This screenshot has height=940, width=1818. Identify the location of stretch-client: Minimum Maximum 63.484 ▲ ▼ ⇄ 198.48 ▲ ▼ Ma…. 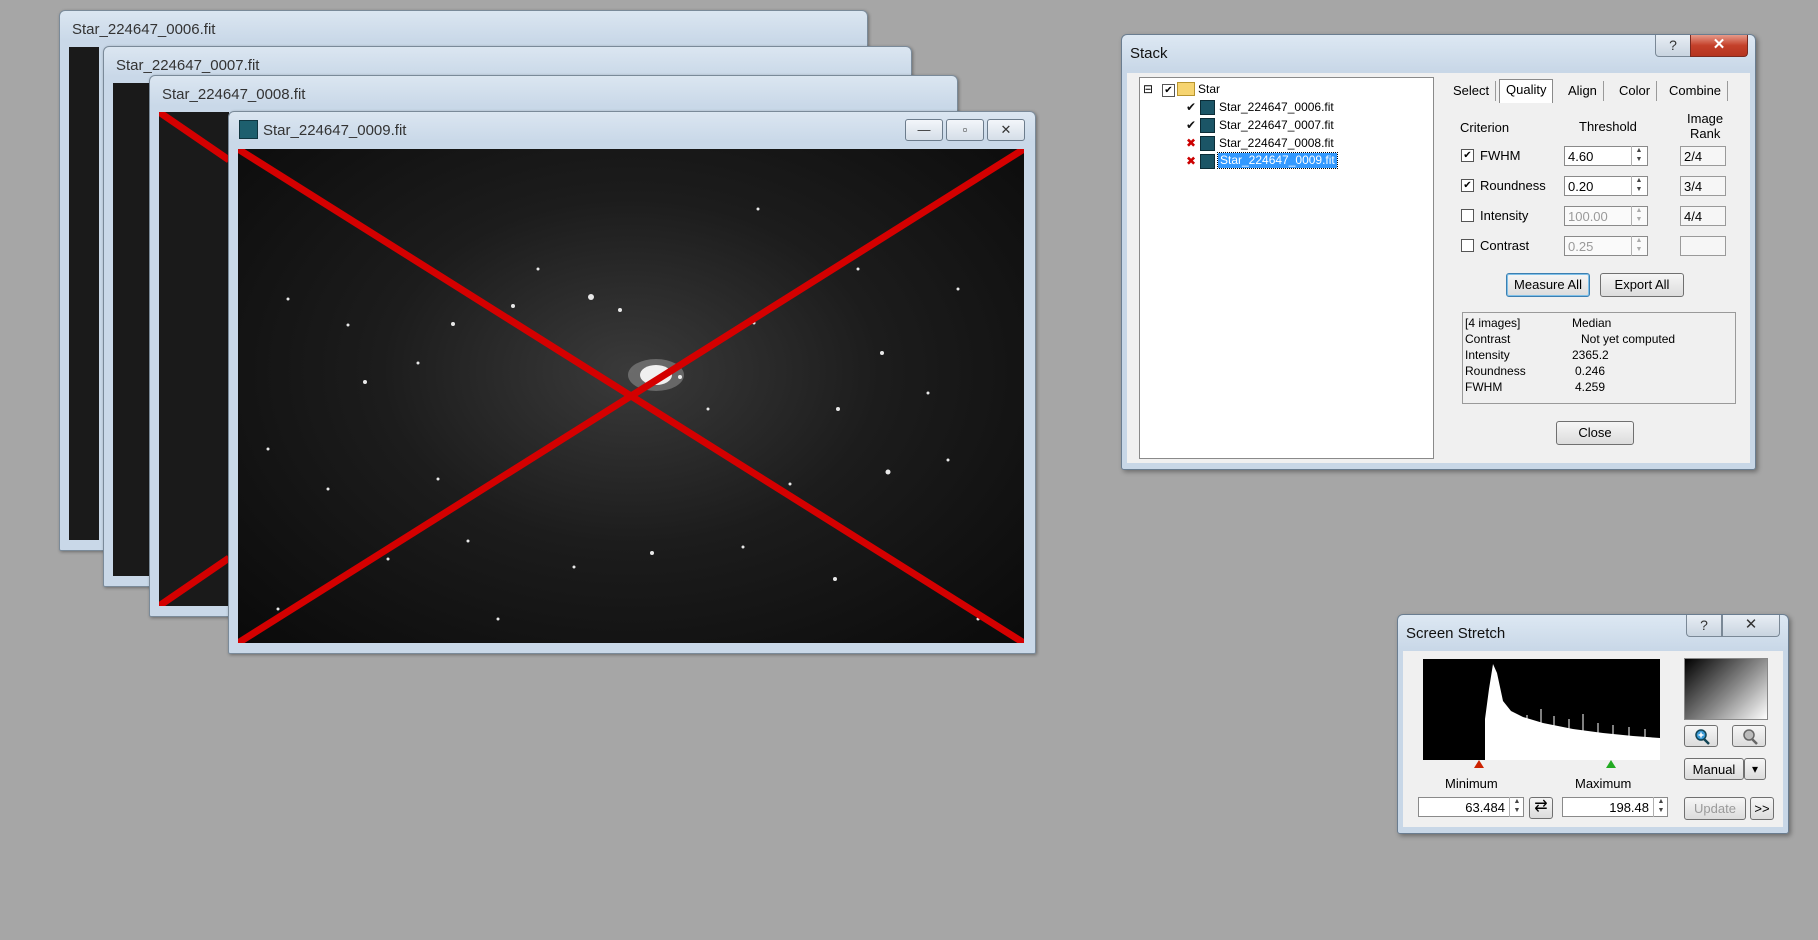
(1593, 739).